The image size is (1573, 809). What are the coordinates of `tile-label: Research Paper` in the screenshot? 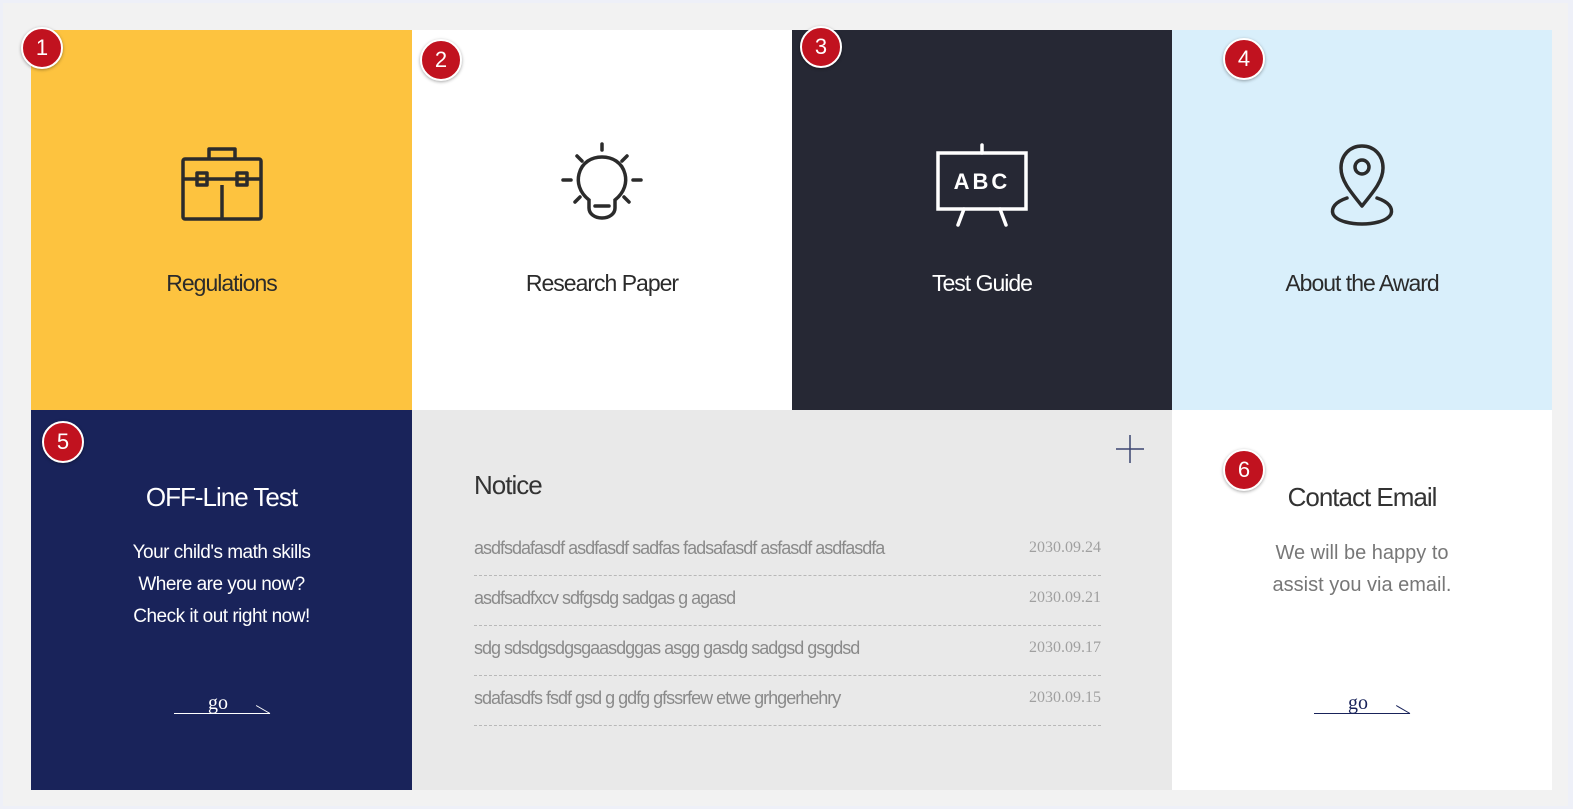 It's located at (602, 283).